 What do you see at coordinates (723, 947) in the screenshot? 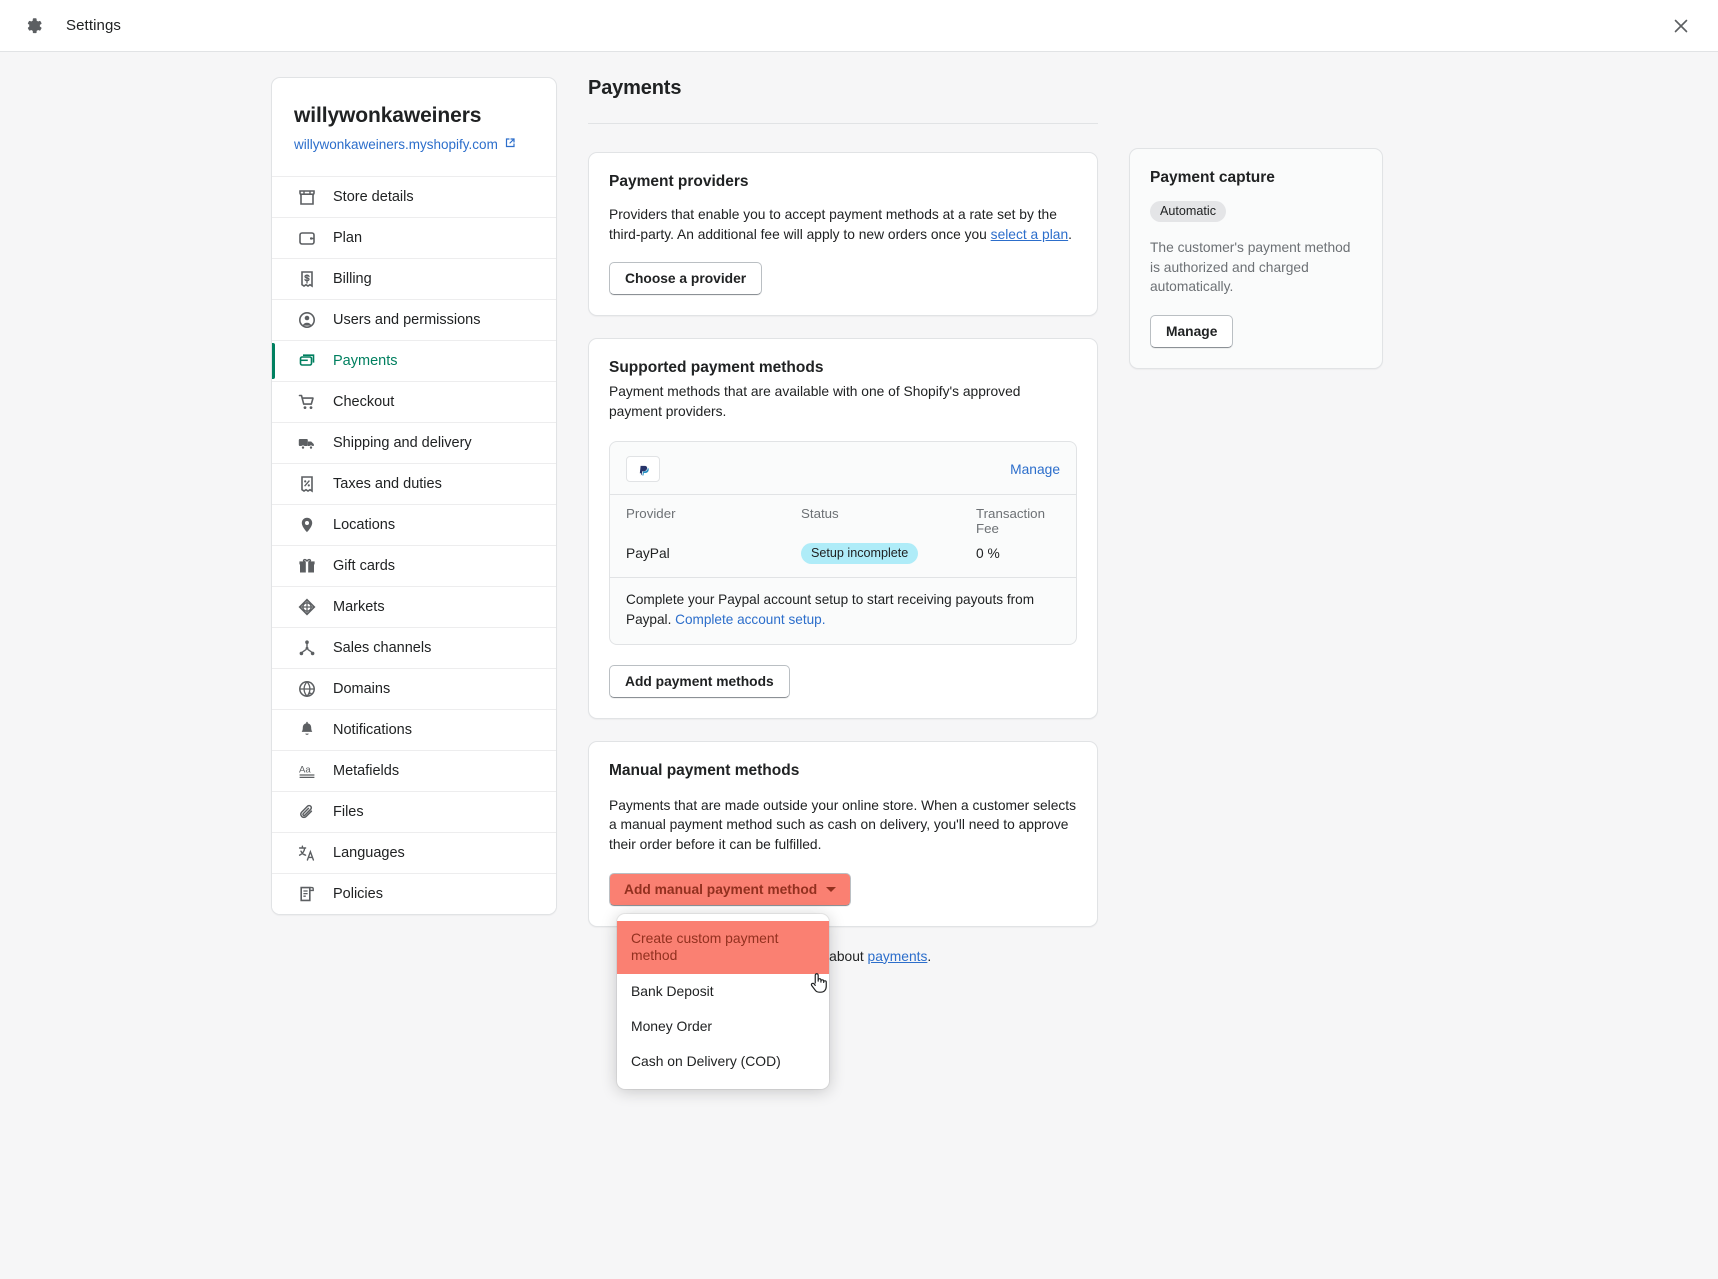
I see `menu-item-create-custom-payment-method: Create custom payment method` at bounding box center [723, 947].